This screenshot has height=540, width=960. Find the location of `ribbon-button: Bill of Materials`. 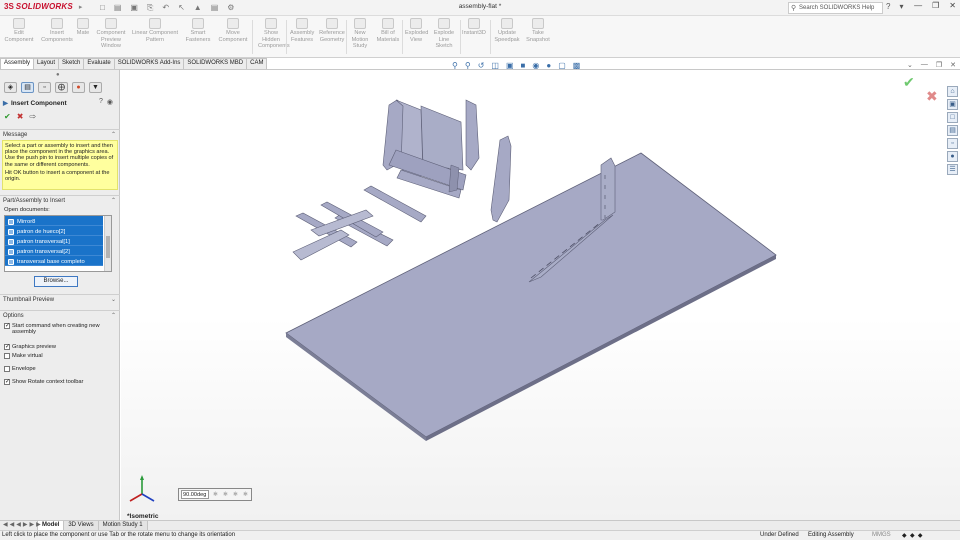

ribbon-button: Bill of Materials is located at coordinates (388, 30).